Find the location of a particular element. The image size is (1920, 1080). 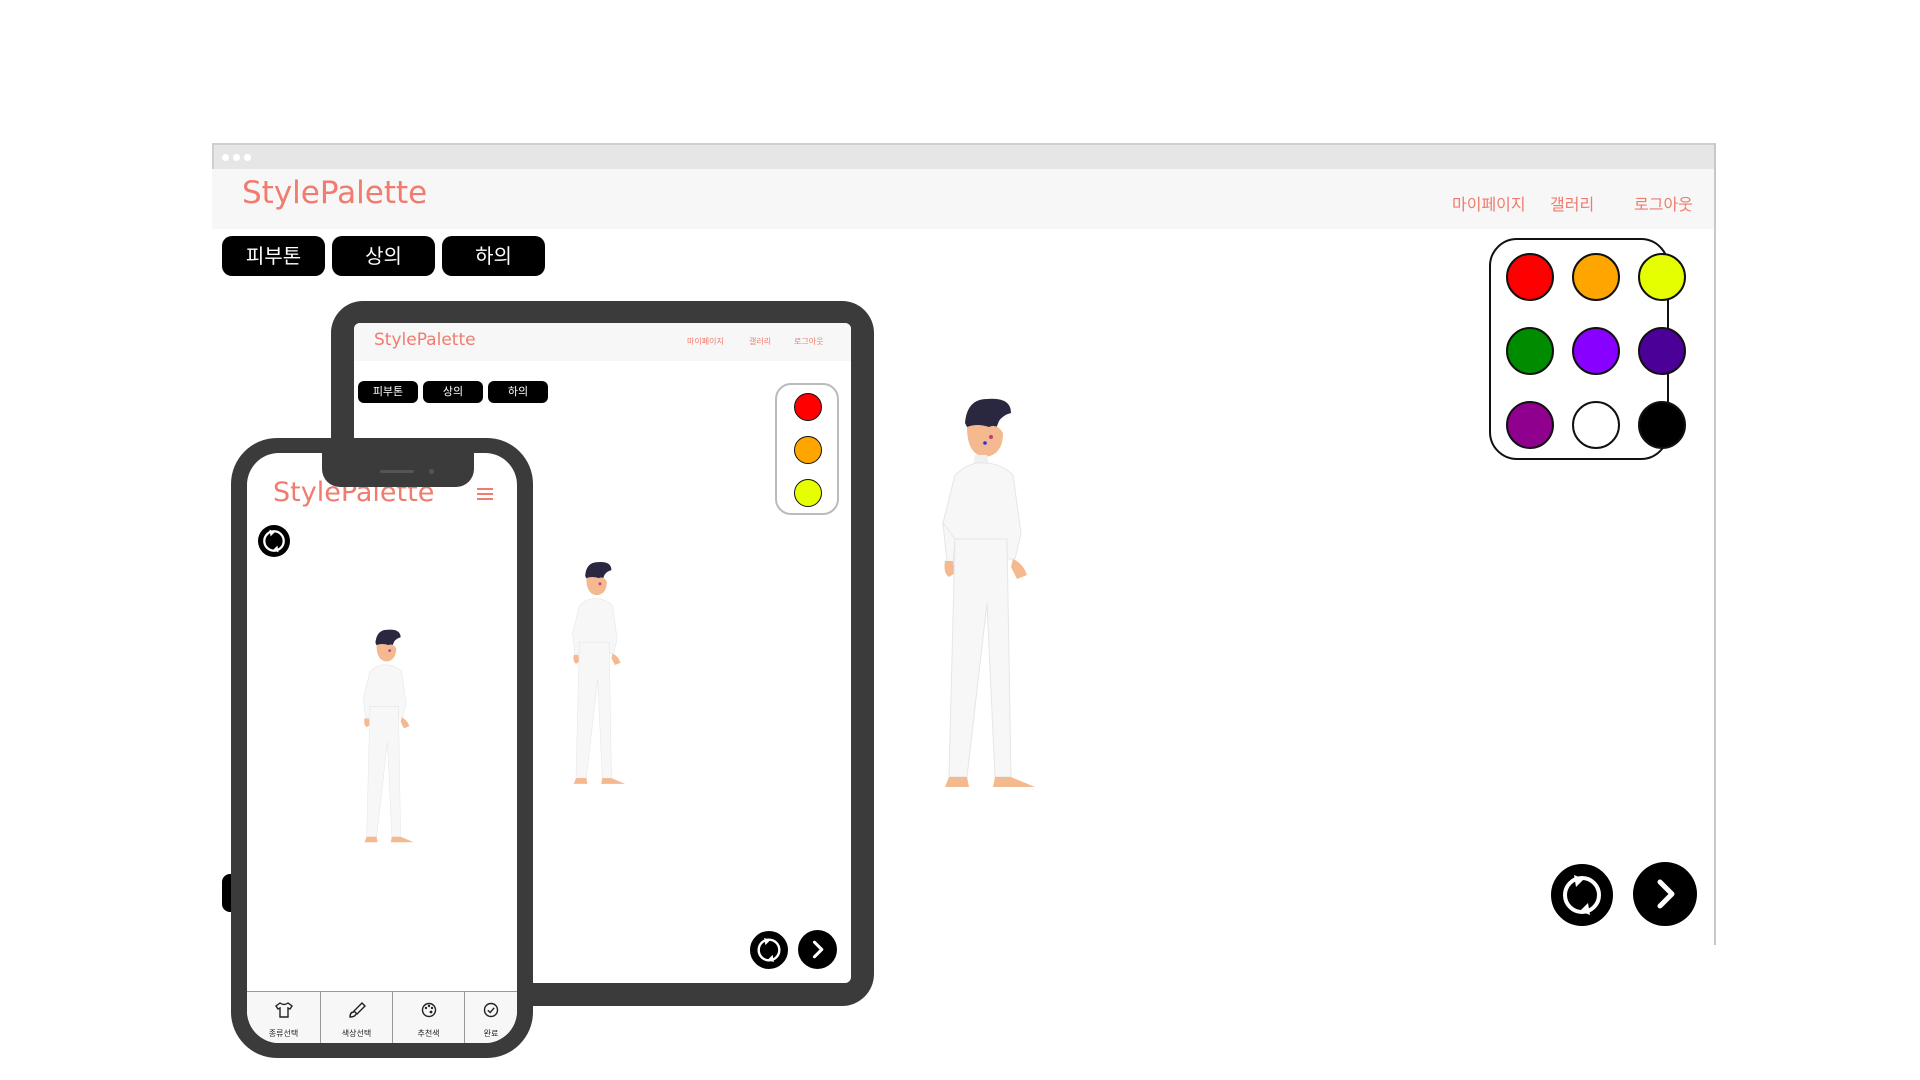

palette-icon is located at coordinates (428, 1010).